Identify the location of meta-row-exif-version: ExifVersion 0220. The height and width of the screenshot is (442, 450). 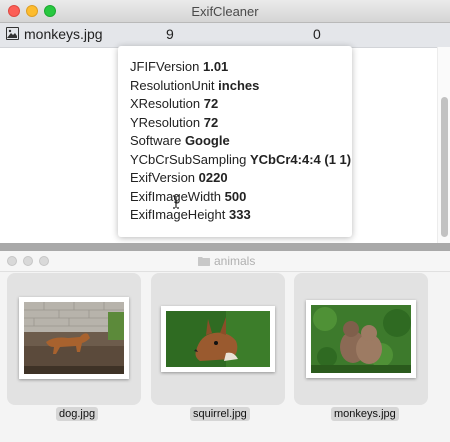
(241, 179).